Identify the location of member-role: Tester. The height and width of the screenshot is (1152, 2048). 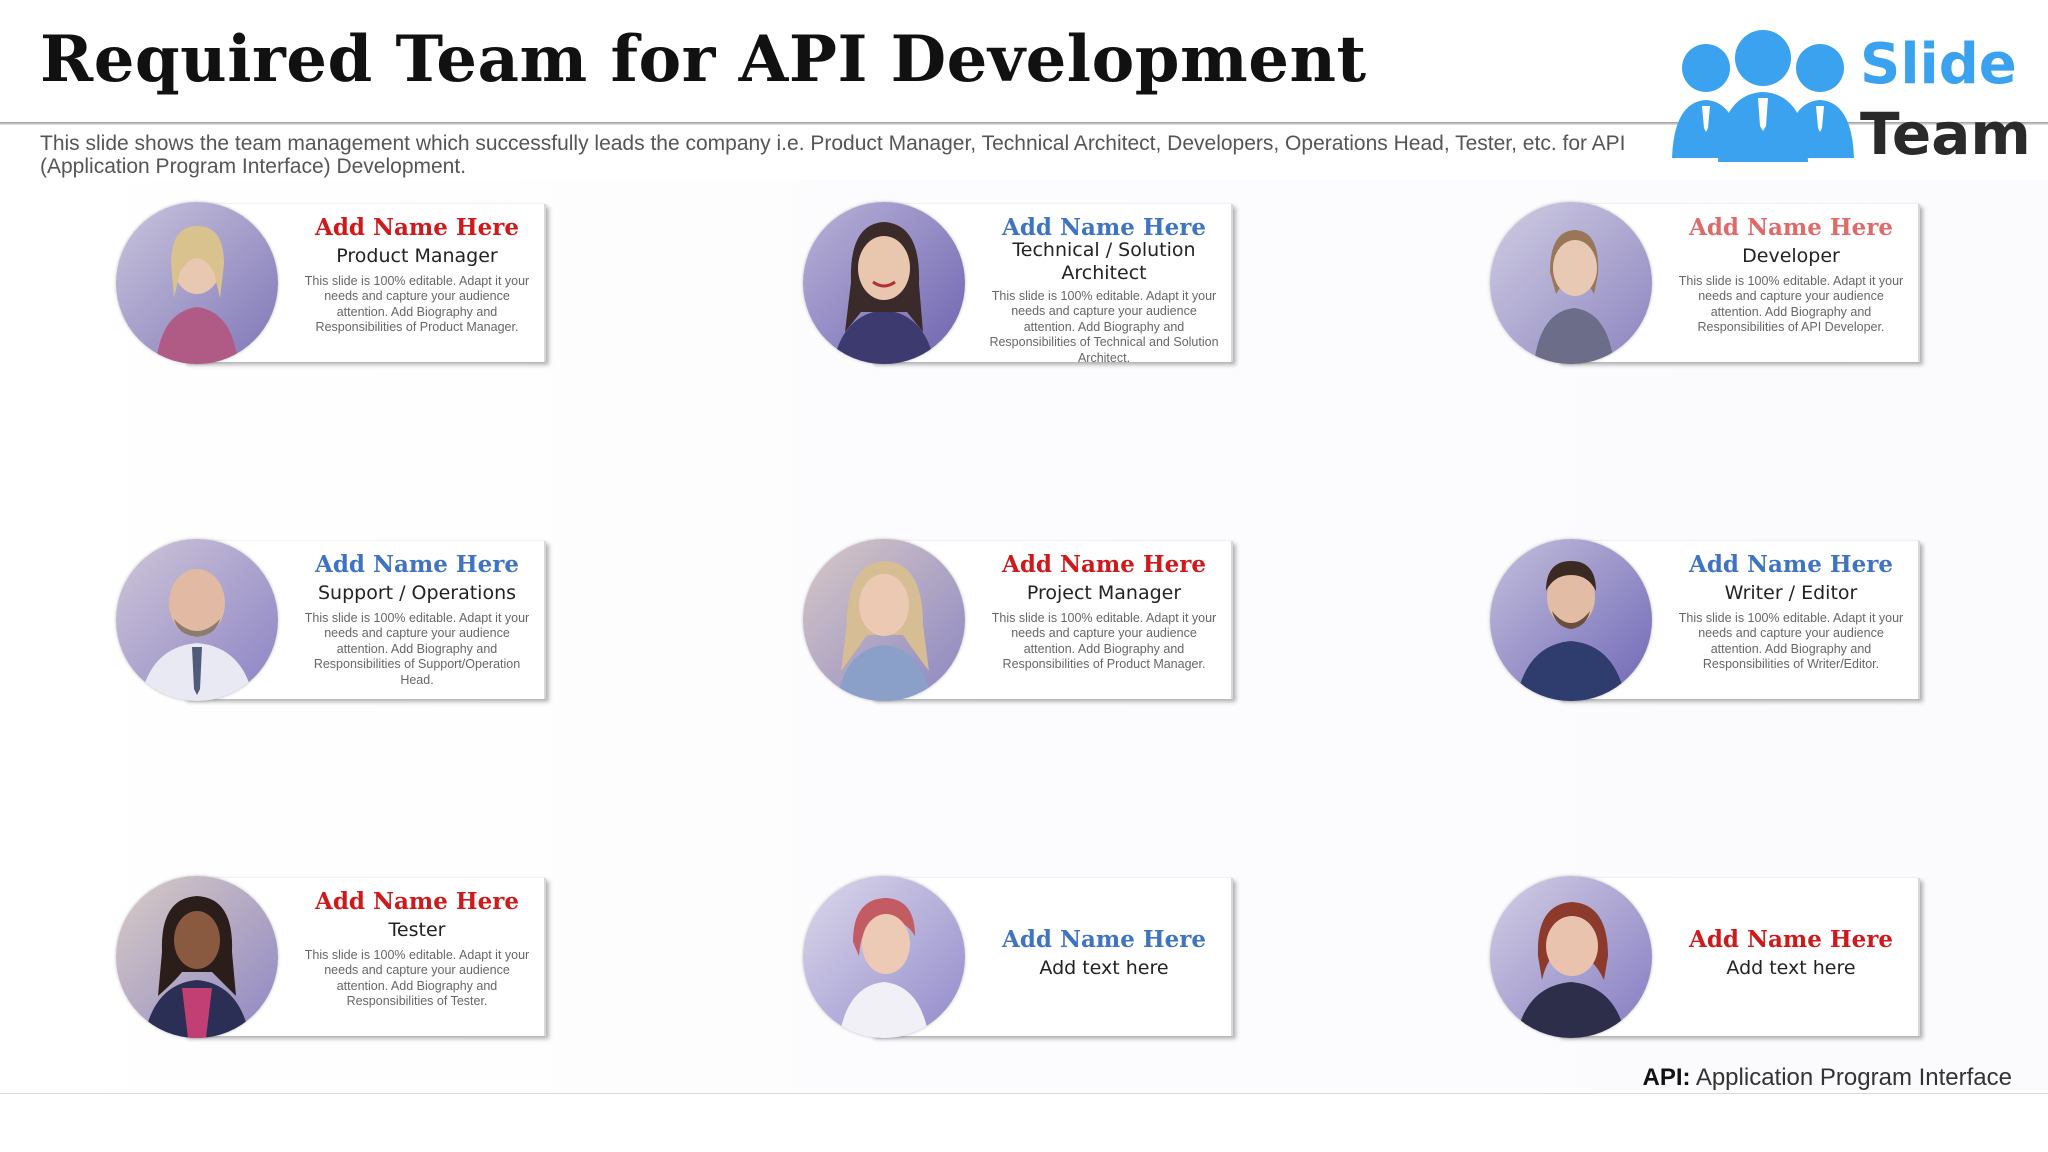
(417, 930).